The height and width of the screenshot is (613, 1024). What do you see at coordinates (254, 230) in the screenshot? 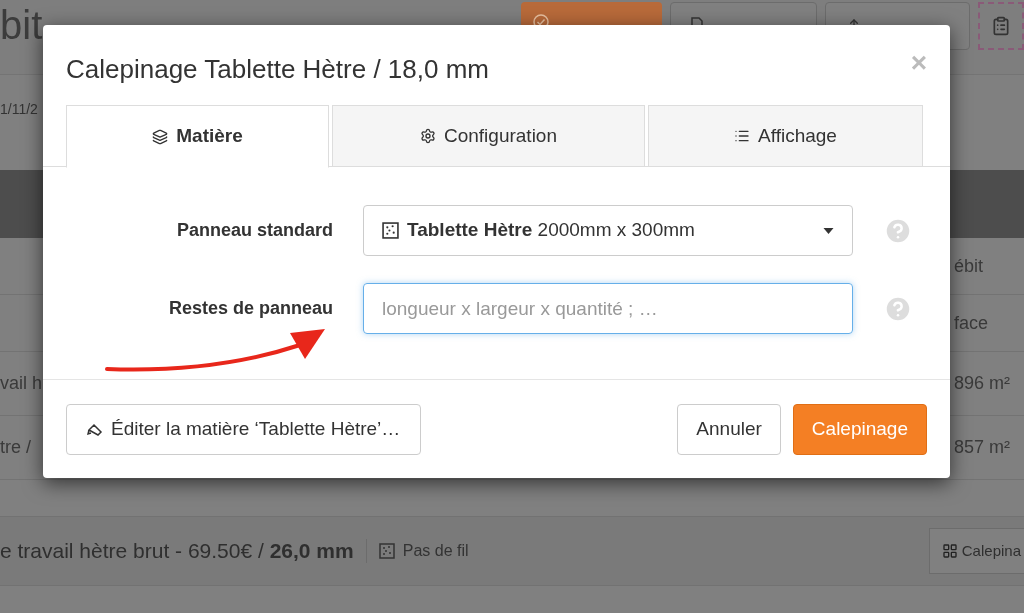
I see `field-label: Panneau standard` at bounding box center [254, 230].